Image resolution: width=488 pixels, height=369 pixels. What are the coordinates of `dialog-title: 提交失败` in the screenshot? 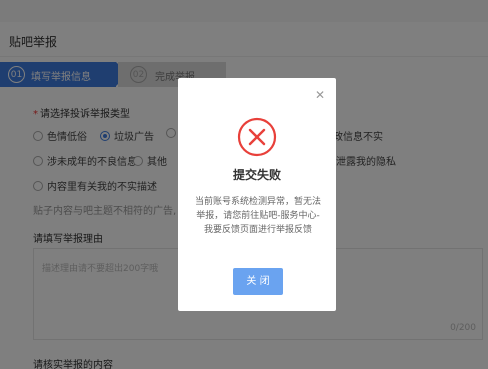 It's located at (256, 175).